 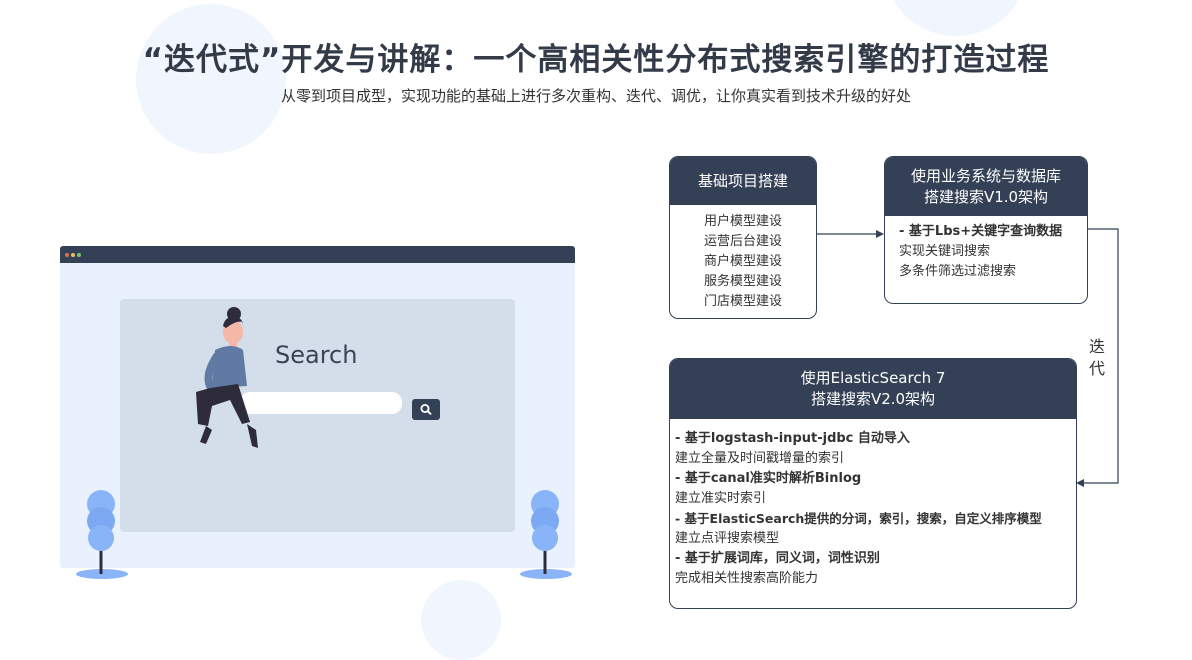 I want to click on box1-item: 门店模型建设, so click(x=742, y=301).